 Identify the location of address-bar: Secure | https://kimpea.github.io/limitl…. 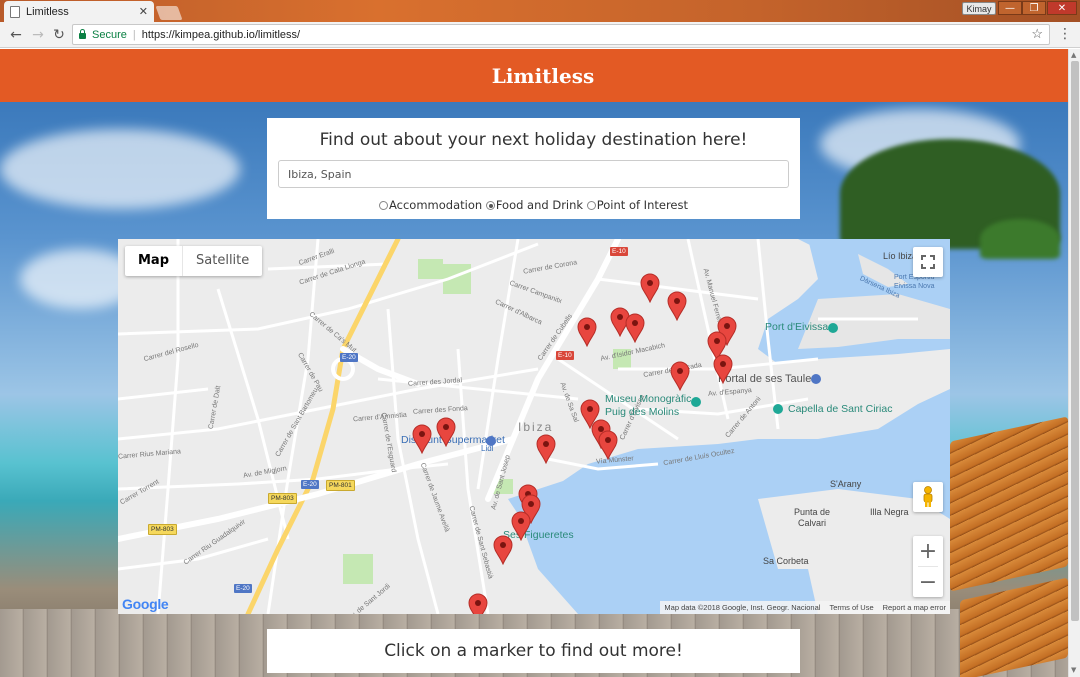
(561, 34).